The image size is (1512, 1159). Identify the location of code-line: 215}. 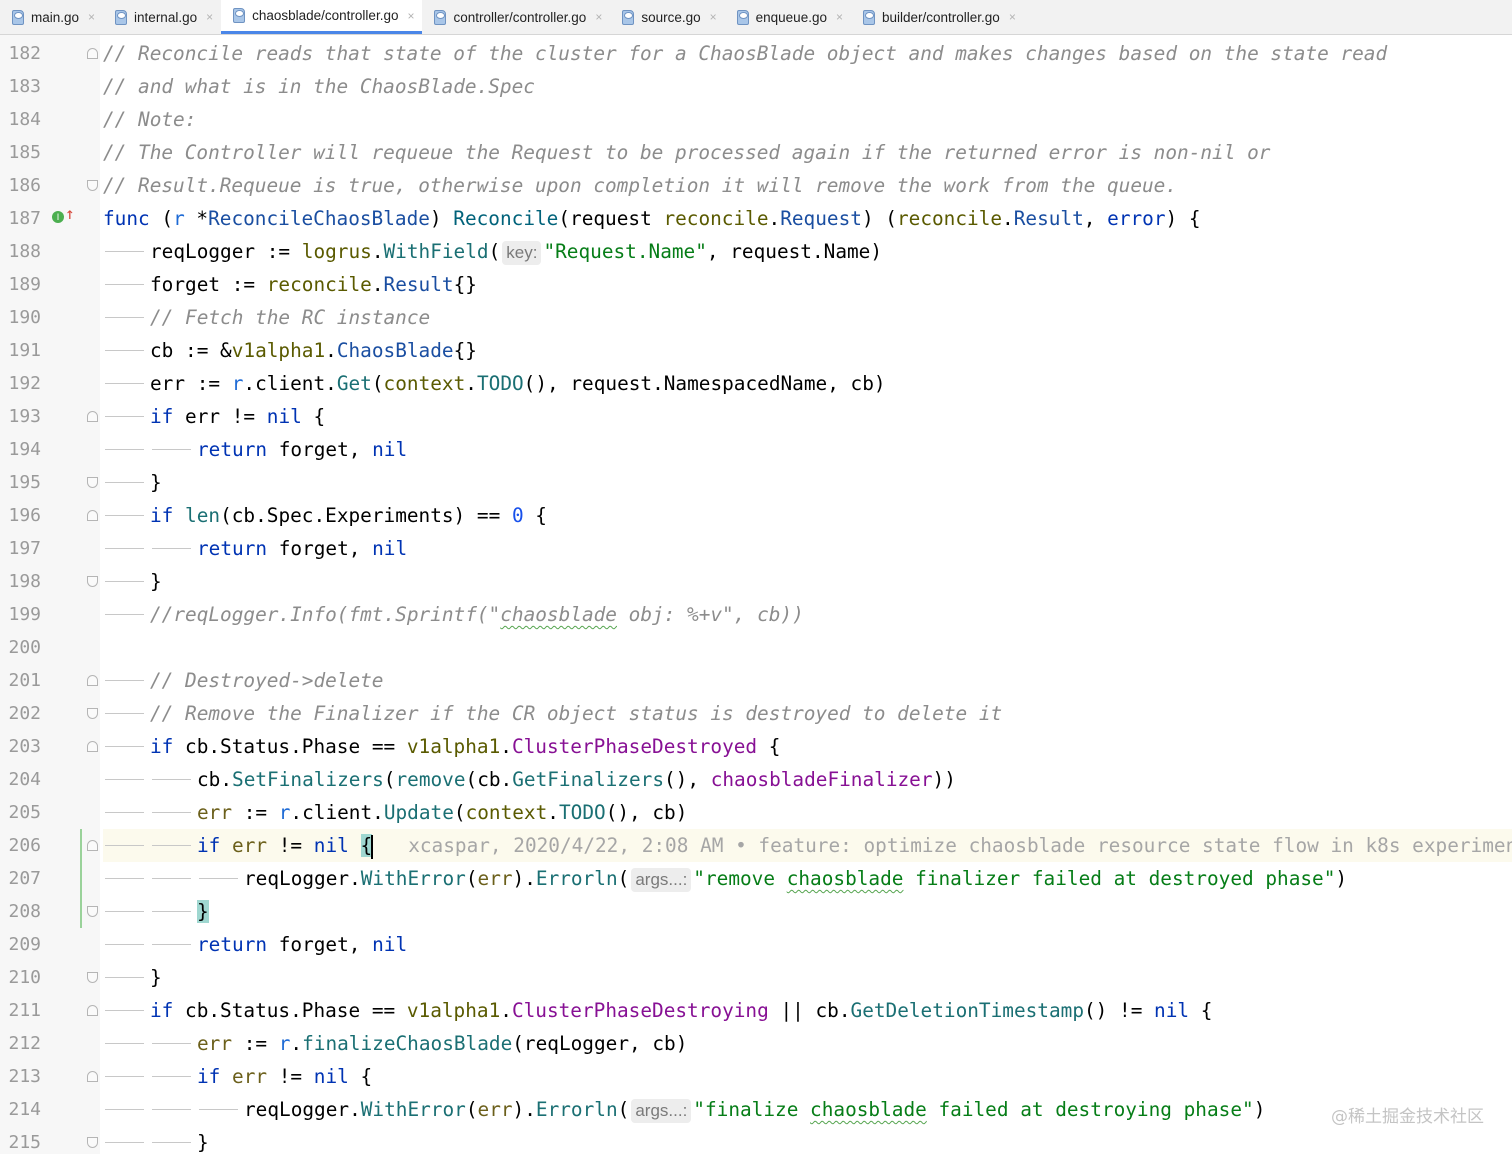
(756, 1142).